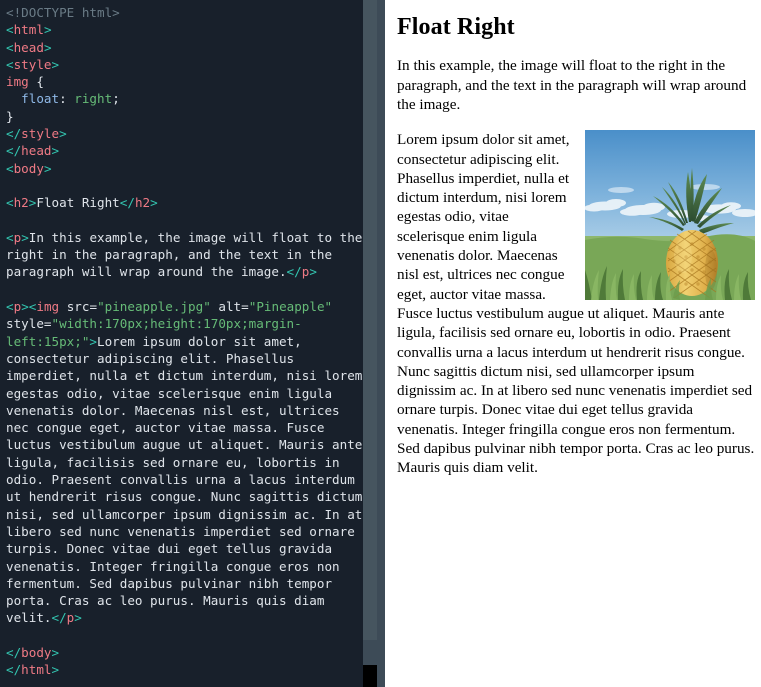 The height and width of the screenshot is (687, 761). What do you see at coordinates (184, 168) in the screenshot?
I see `code-line: <body>` at bounding box center [184, 168].